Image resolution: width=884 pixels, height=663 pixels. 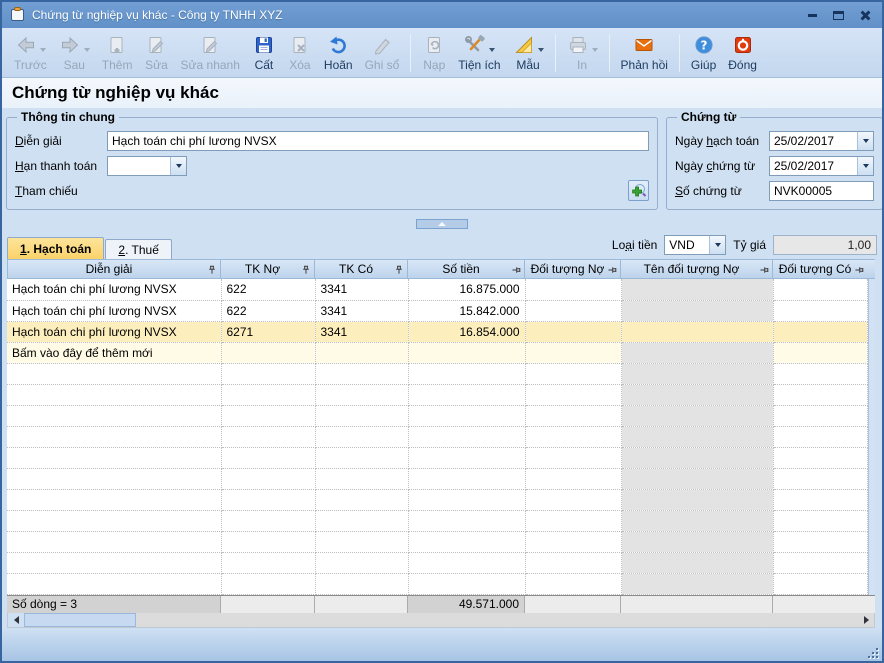 I want to click on collapse-up-icon, so click(x=442, y=224).